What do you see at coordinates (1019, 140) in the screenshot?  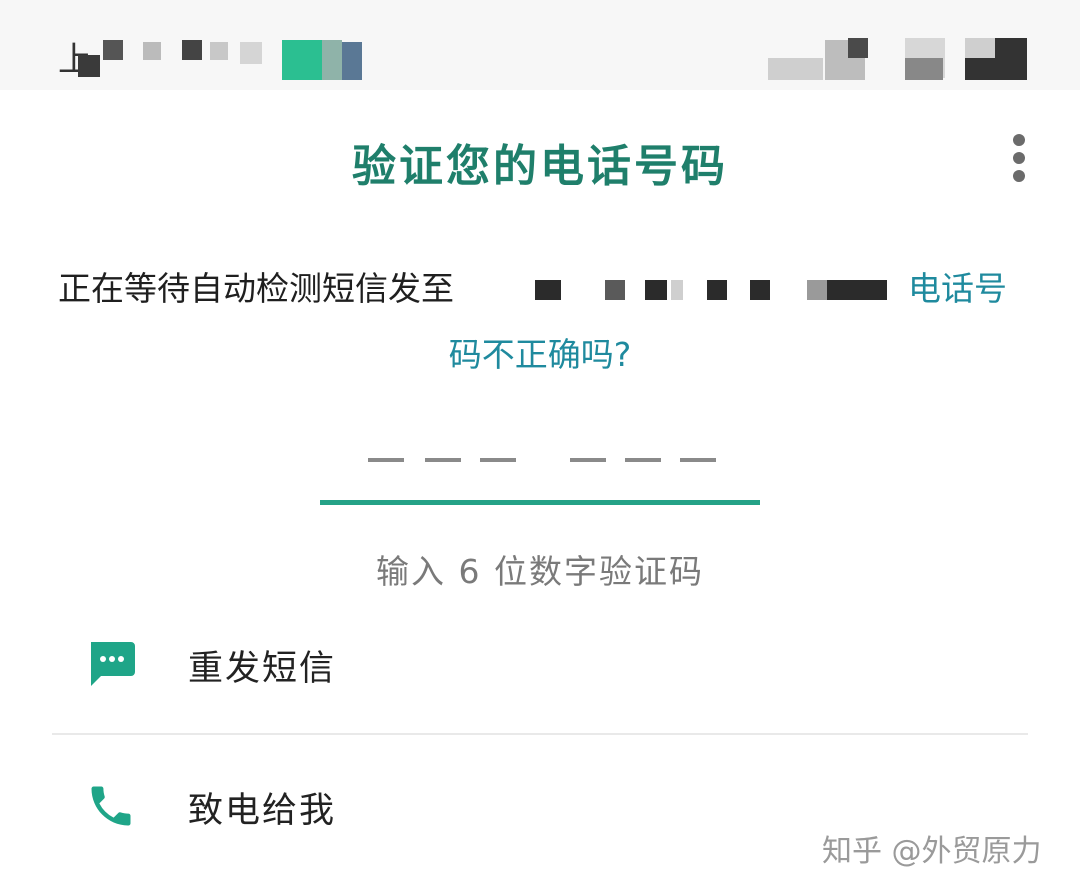 I see `more-vert-icon` at bounding box center [1019, 140].